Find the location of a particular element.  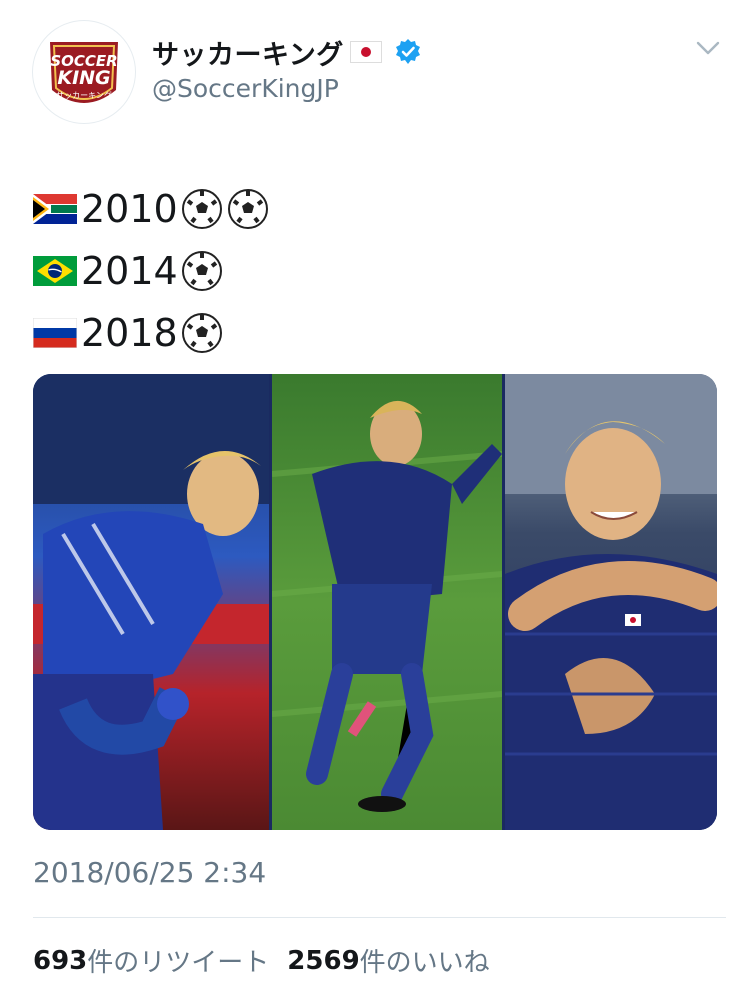

player-celebrating-image is located at coordinates (151, 602).